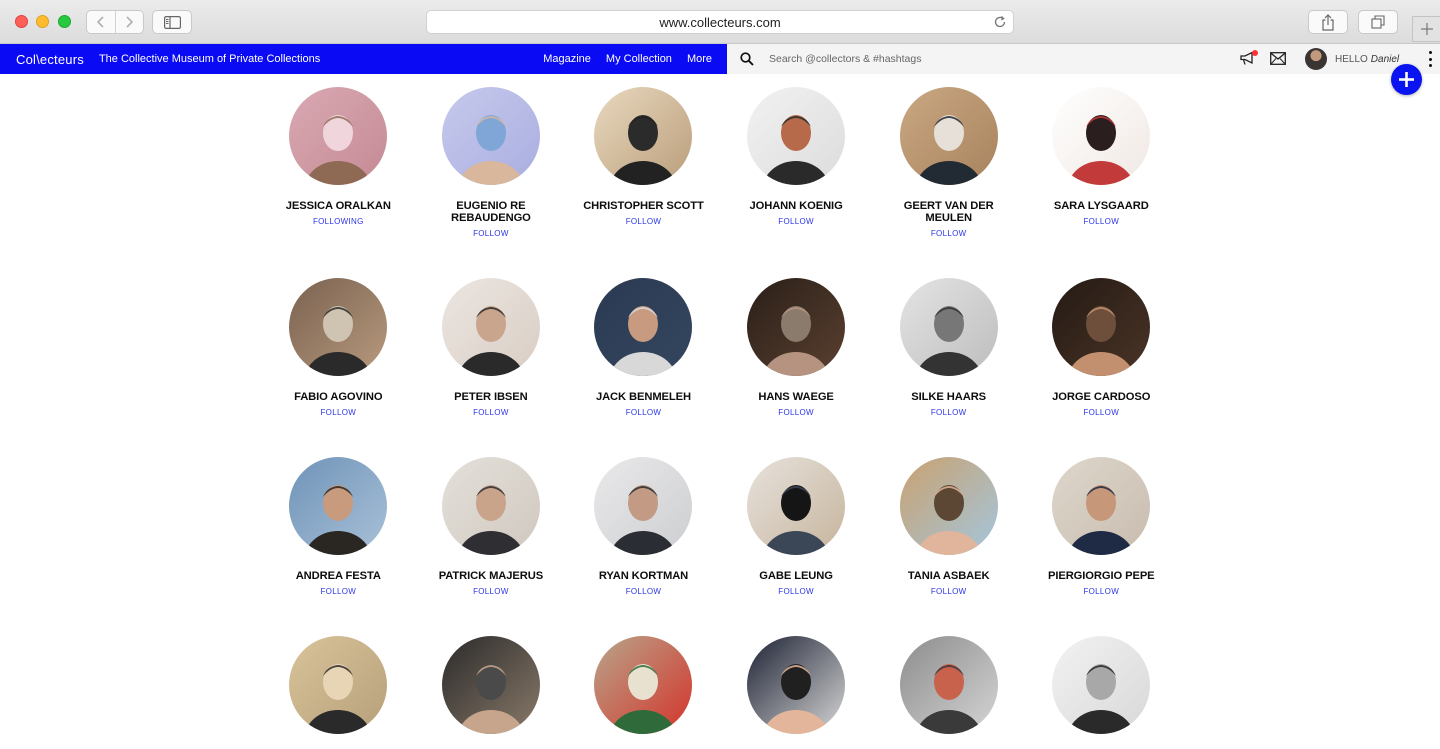 The image size is (1440, 749). What do you see at coordinates (42, 21) in the screenshot?
I see `minimize-window-button` at bounding box center [42, 21].